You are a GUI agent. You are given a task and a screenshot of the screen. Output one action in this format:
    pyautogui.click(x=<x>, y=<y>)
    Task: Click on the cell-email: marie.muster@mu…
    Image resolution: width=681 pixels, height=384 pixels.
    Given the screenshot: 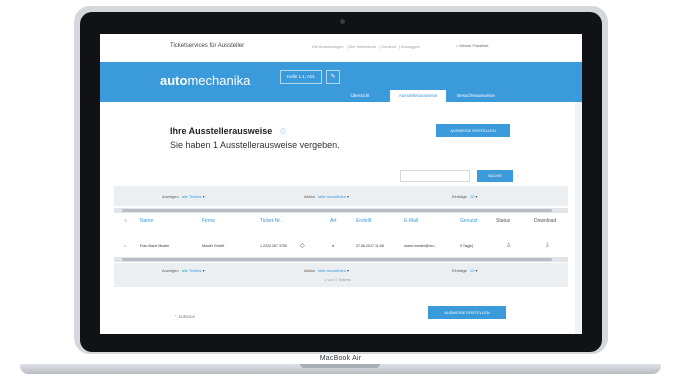 What is the action you would take?
    pyautogui.click(x=421, y=246)
    